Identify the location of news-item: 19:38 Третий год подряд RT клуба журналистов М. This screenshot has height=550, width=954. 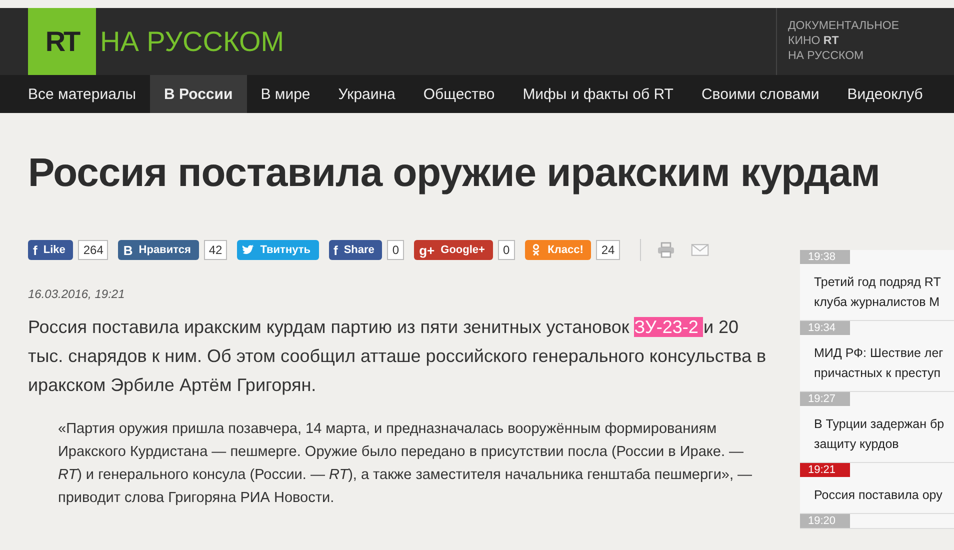
(877, 285).